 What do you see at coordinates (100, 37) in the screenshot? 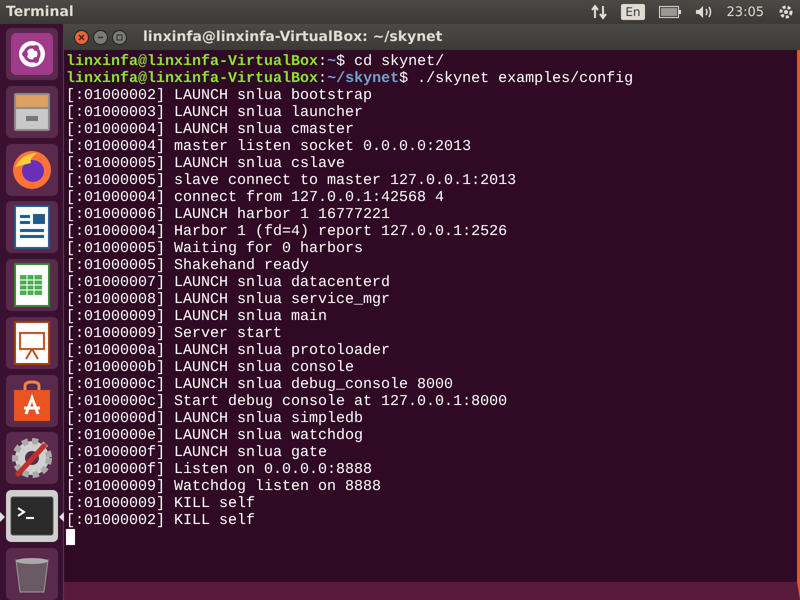
I see `minimize-button` at bounding box center [100, 37].